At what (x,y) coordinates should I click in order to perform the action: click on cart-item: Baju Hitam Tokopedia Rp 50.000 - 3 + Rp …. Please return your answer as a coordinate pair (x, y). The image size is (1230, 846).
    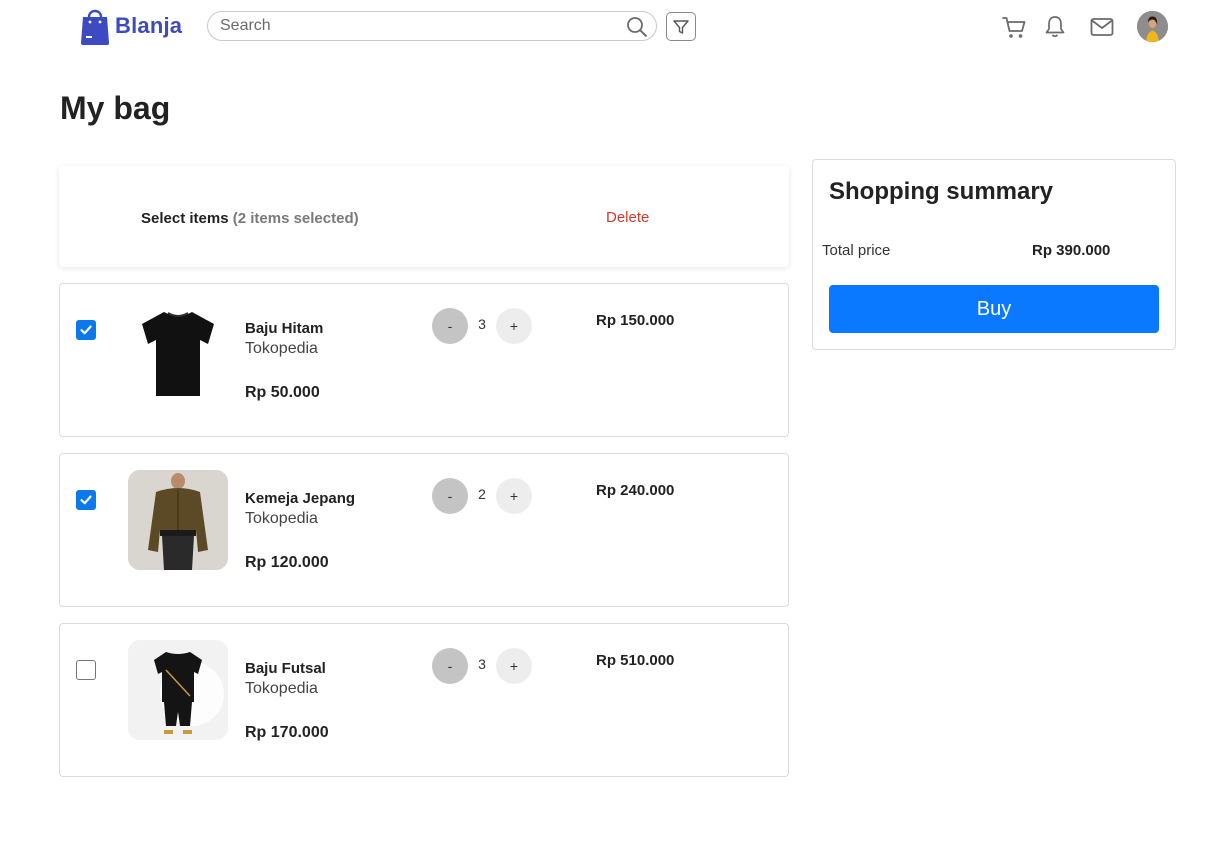
    Looking at the image, I should click on (424, 360).